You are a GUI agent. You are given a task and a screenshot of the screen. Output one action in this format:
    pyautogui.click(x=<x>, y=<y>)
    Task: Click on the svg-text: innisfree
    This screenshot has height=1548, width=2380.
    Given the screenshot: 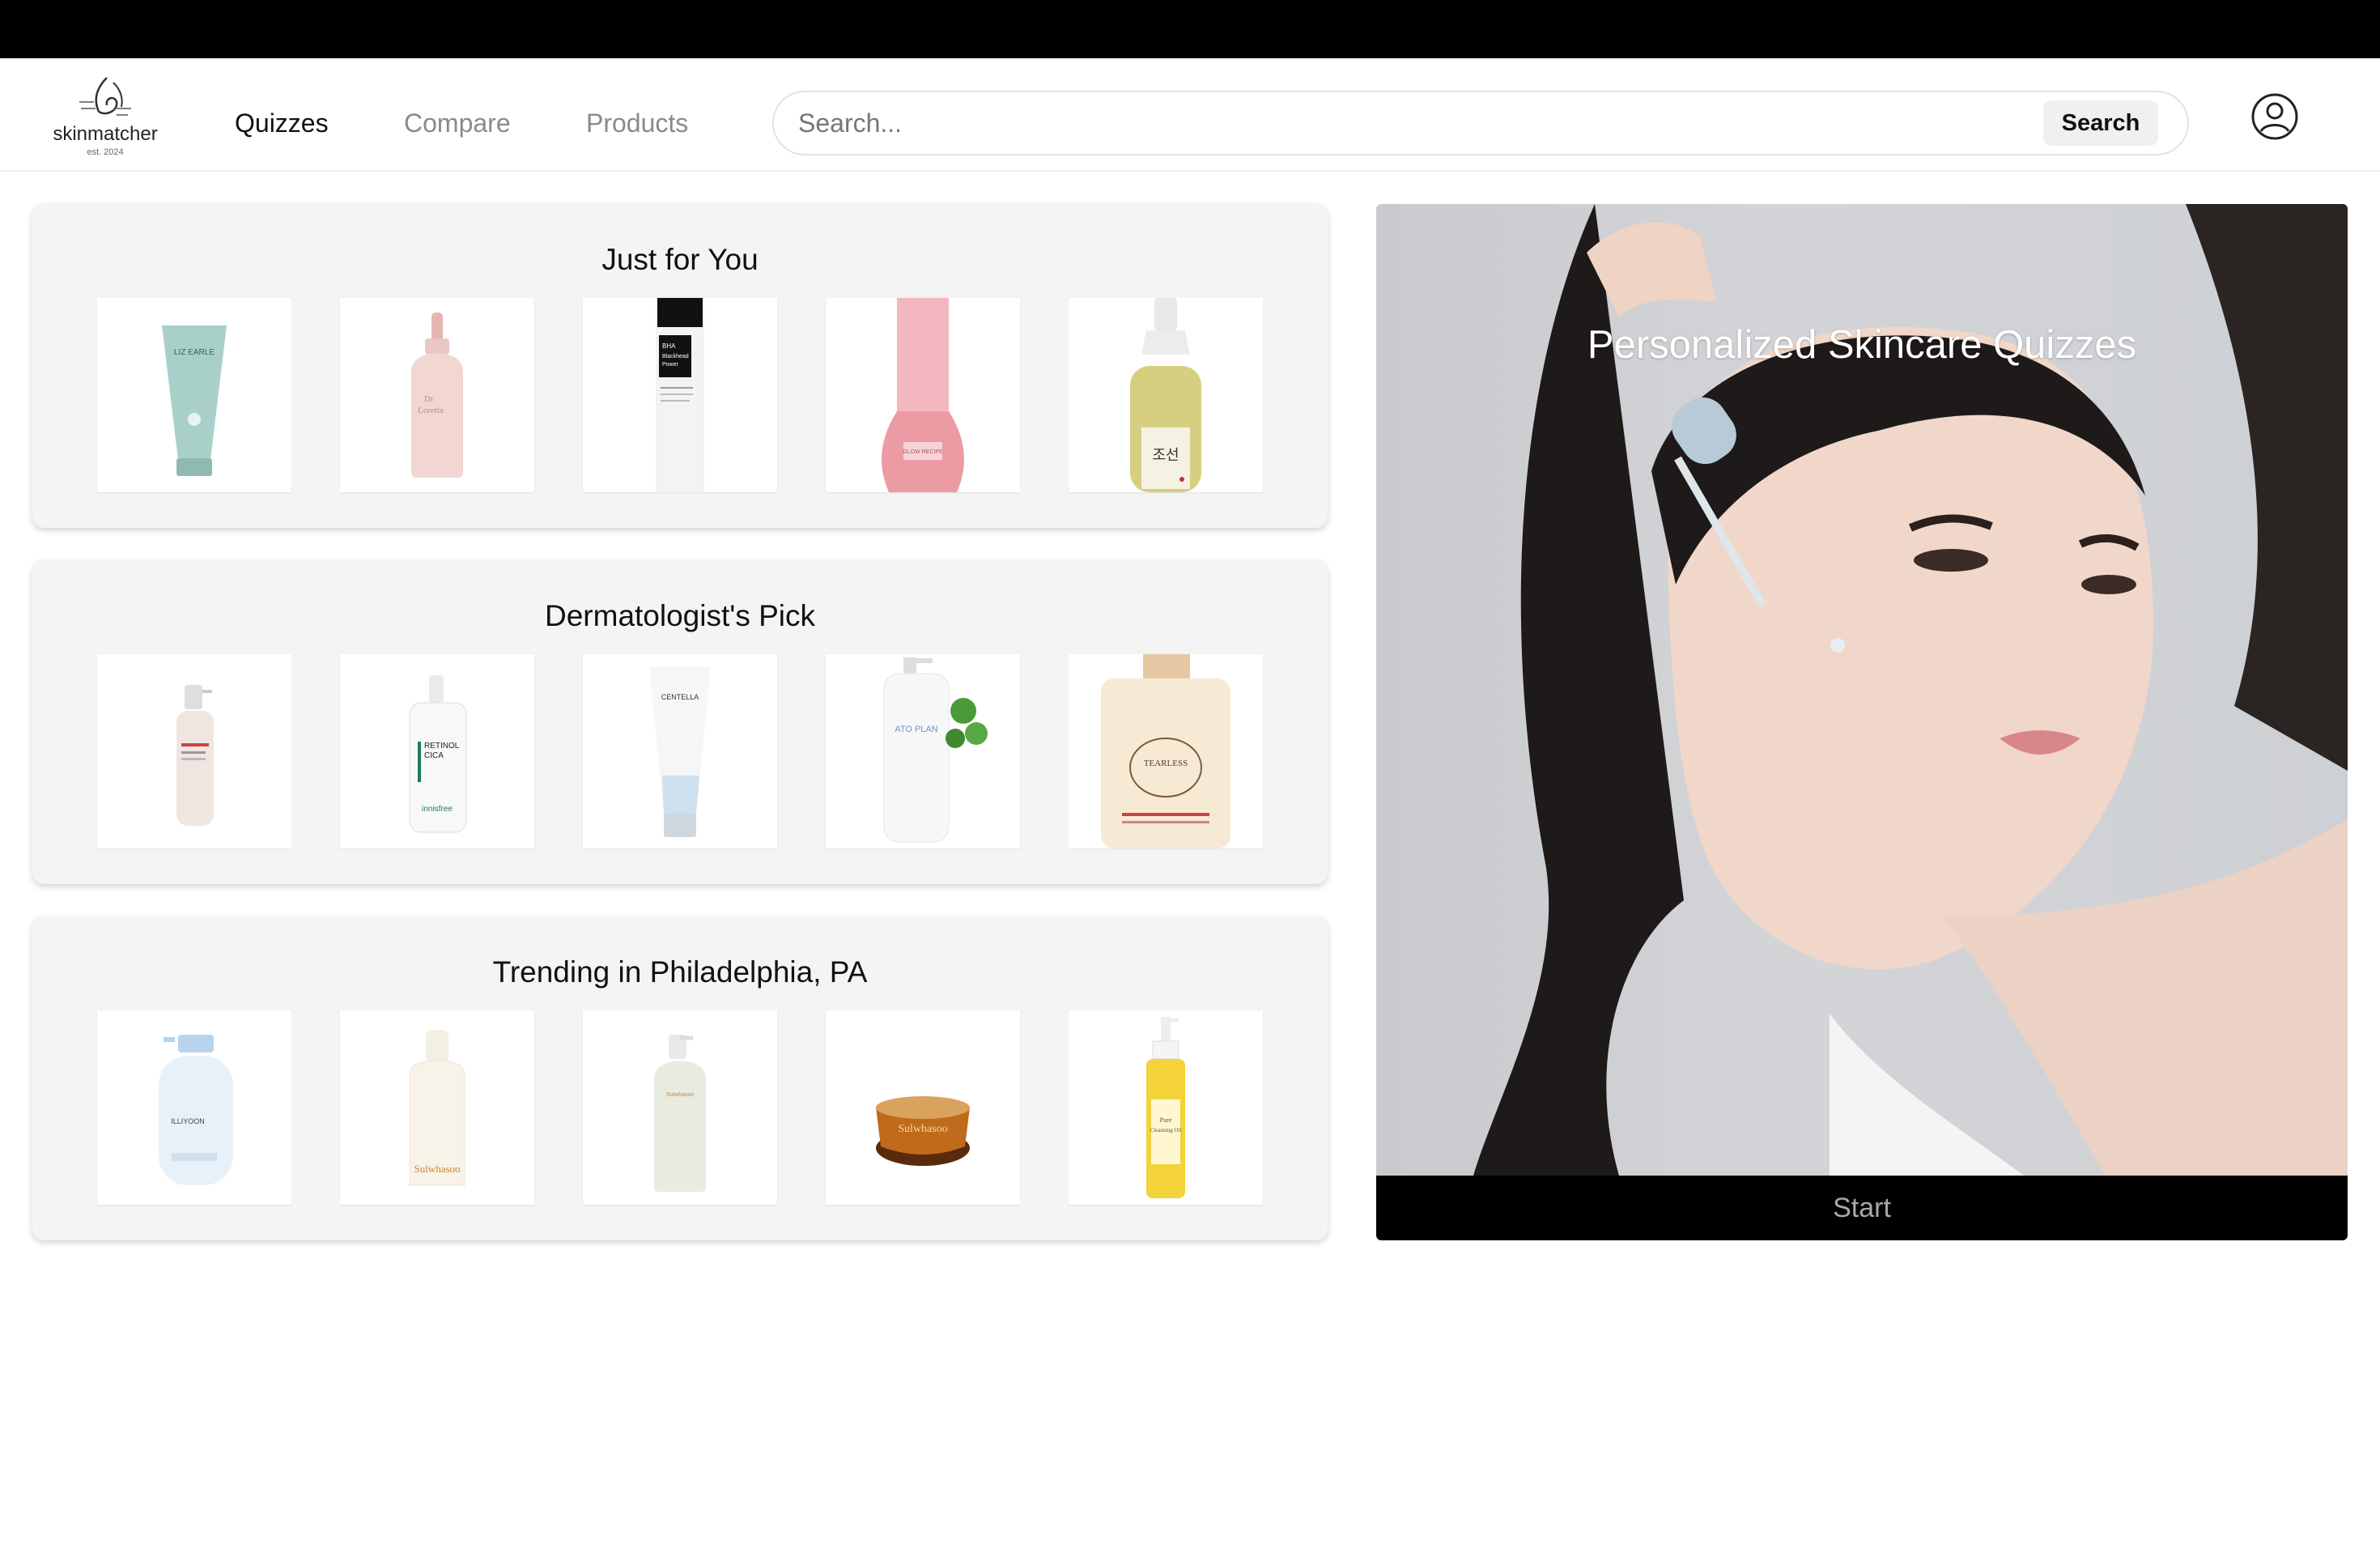 What is the action you would take?
    pyautogui.click(x=438, y=810)
    